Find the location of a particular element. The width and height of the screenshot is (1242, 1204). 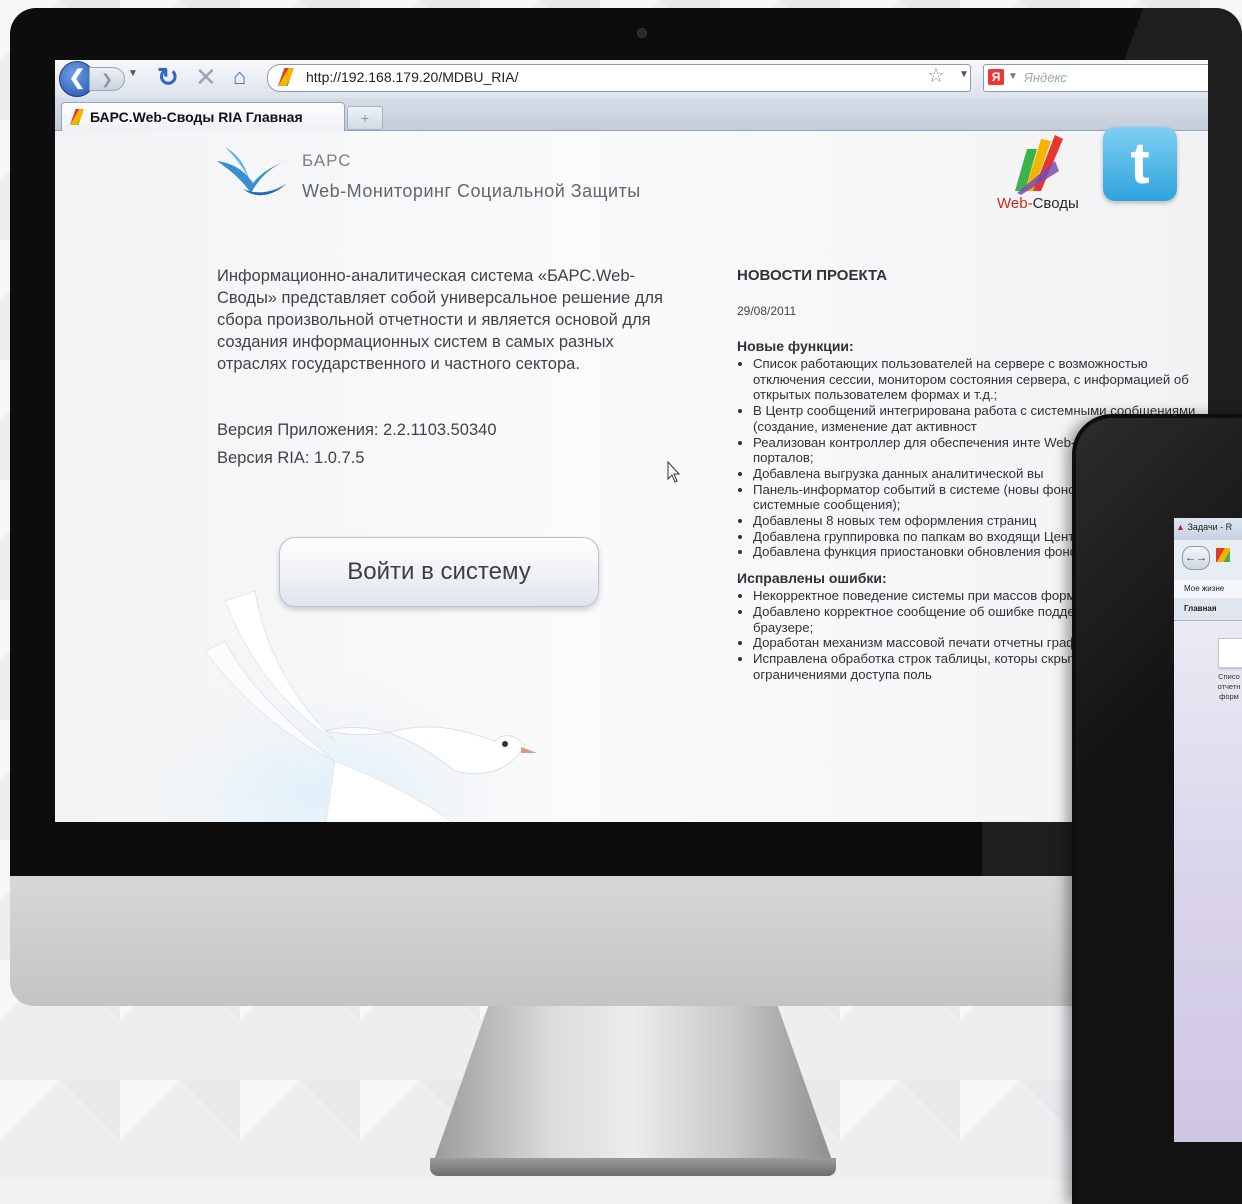

yandex-icon: Я is located at coordinates (996, 77).